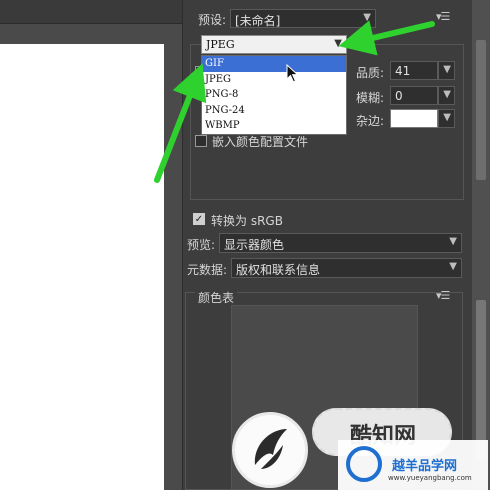 The height and width of the screenshot is (490, 490). What do you see at coordinates (481, 380) in the screenshot?
I see `scrollbar-thumb-lower` at bounding box center [481, 380].